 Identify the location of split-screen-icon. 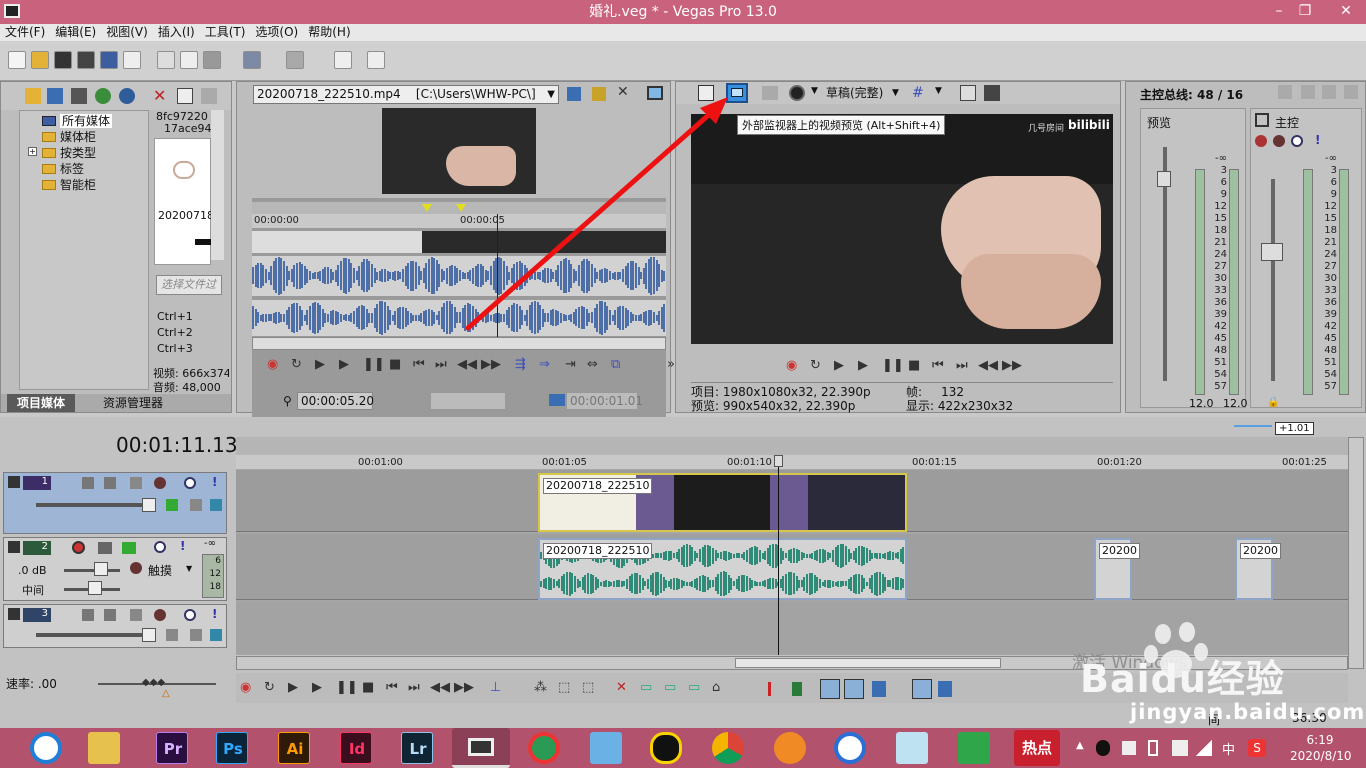
(770, 93).